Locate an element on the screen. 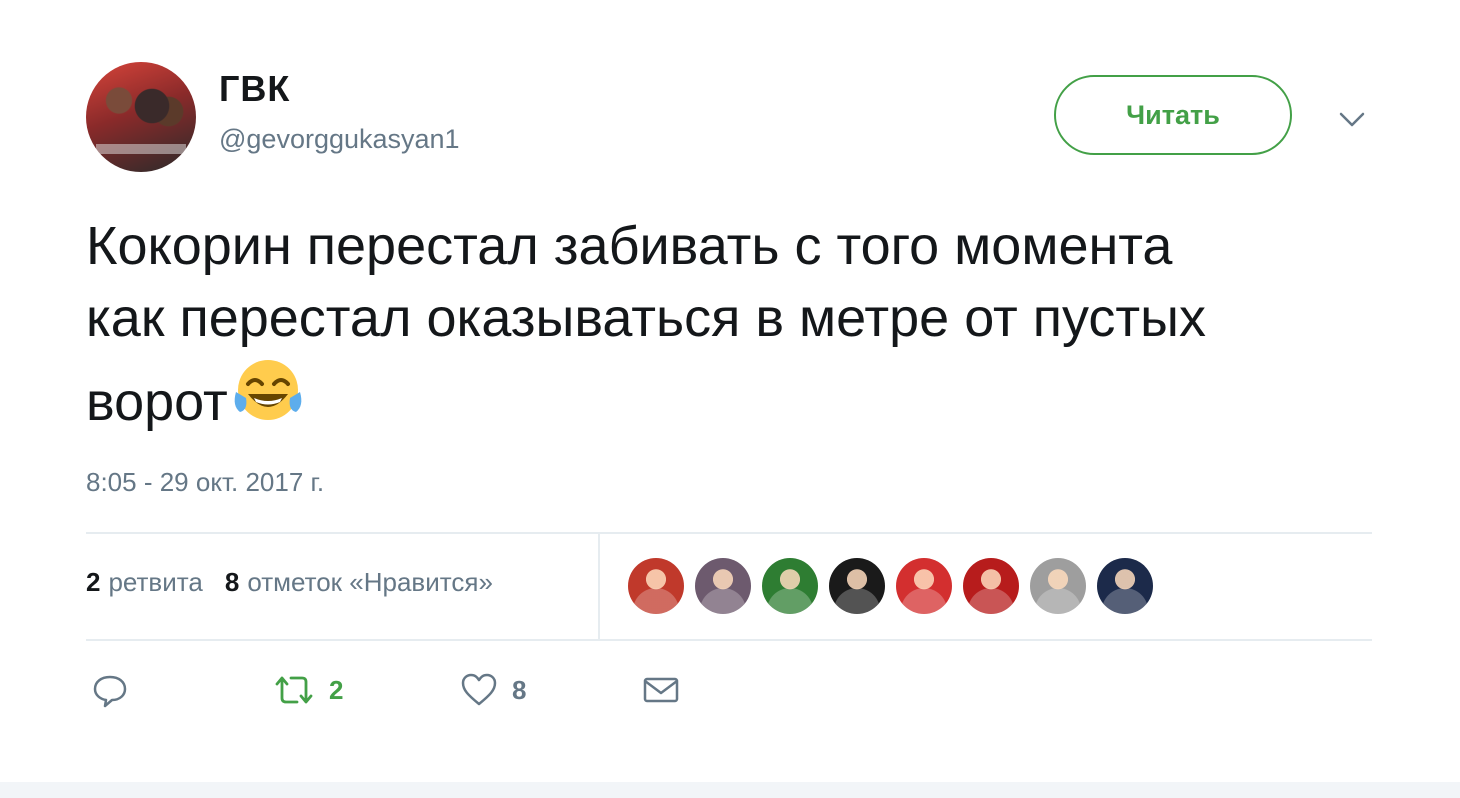 This screenshot has height=798, width=1460. likes-count: 8 is located at coordinates (232, 582).